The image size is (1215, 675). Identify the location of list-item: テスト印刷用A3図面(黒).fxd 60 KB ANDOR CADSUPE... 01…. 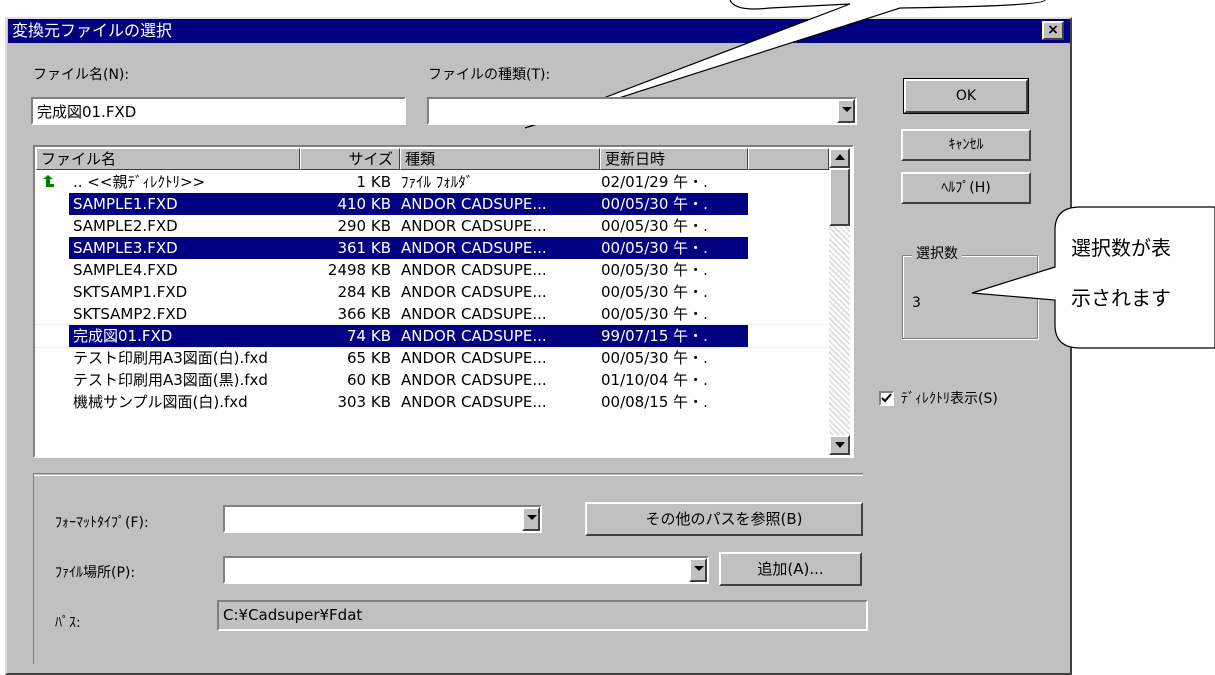
(432, 380).